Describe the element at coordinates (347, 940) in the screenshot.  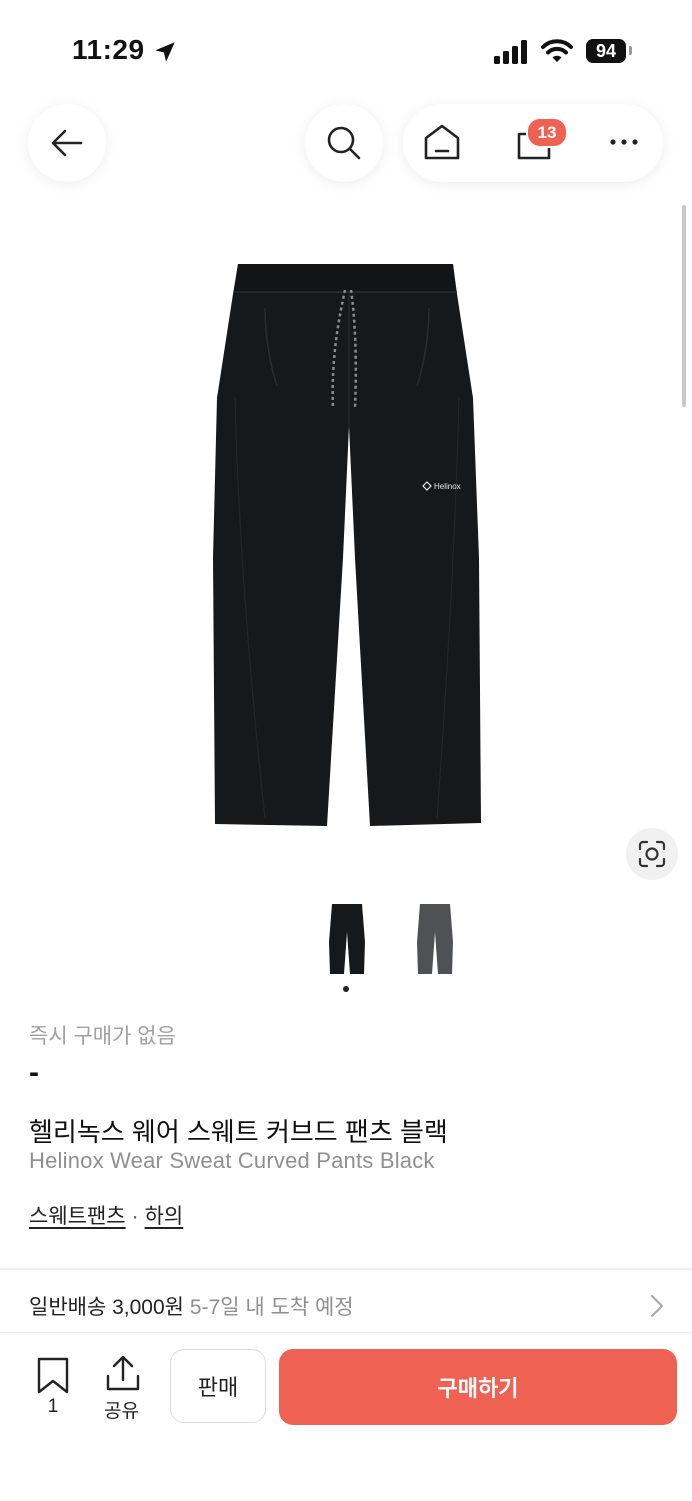
I see `color-thumbnail-black` at that location.